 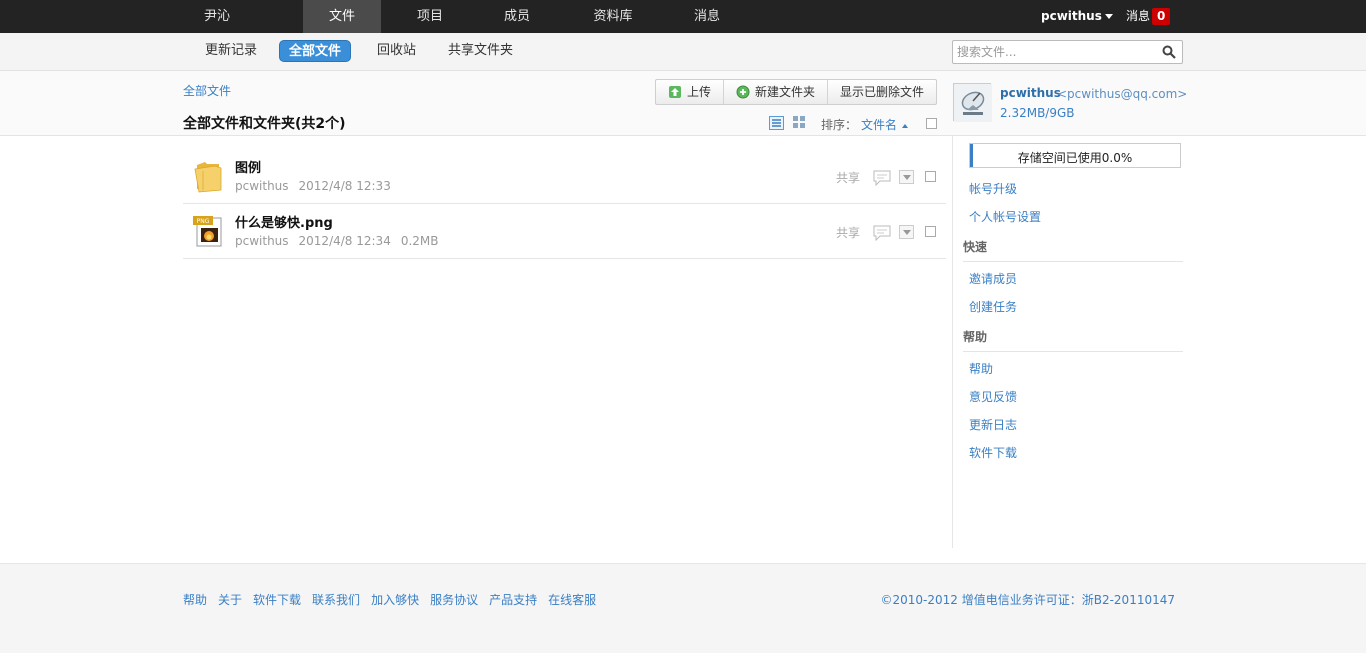 I want to click on tab-recycle-bin: 回收站, so click(x=396, y=51).